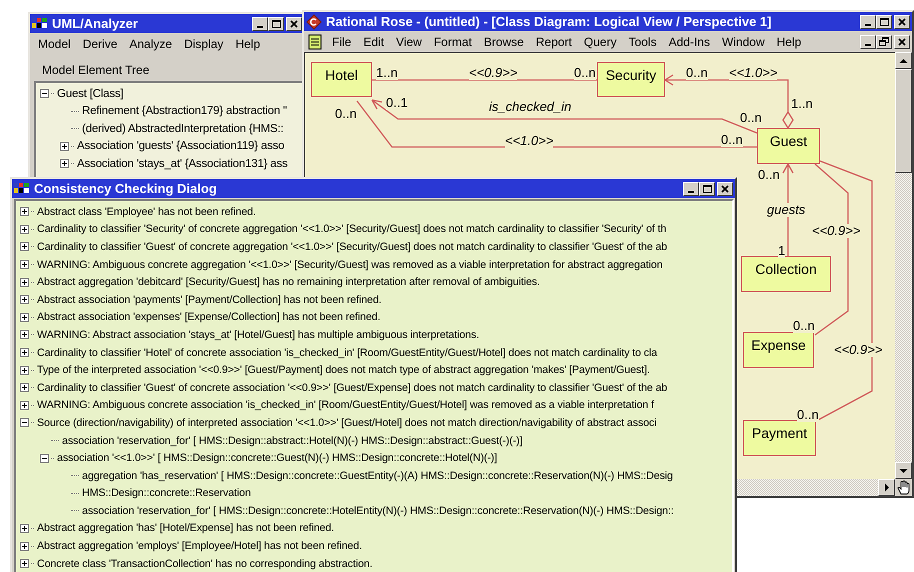 This screenshot has width=914, height=572. Describe the element at coordinates (377, 476) in the screenshot. I see `tree-item: aggregation 'has_reservation' [ HMS::Design::concrete::GuestEntity(-)(A) HMS::Design::concrete::Reservation(N)(-) HMS::Desig` at that location.